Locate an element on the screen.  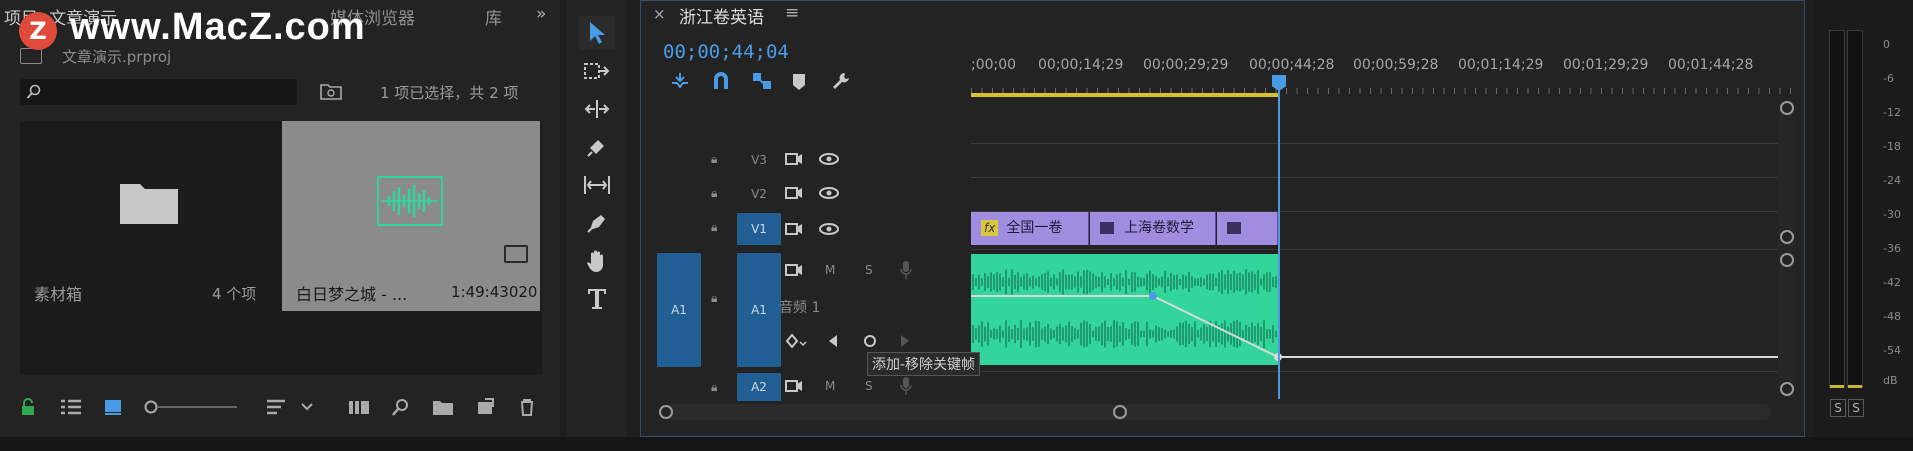
close-sequence-button: × is located at coordinates (659, 14).